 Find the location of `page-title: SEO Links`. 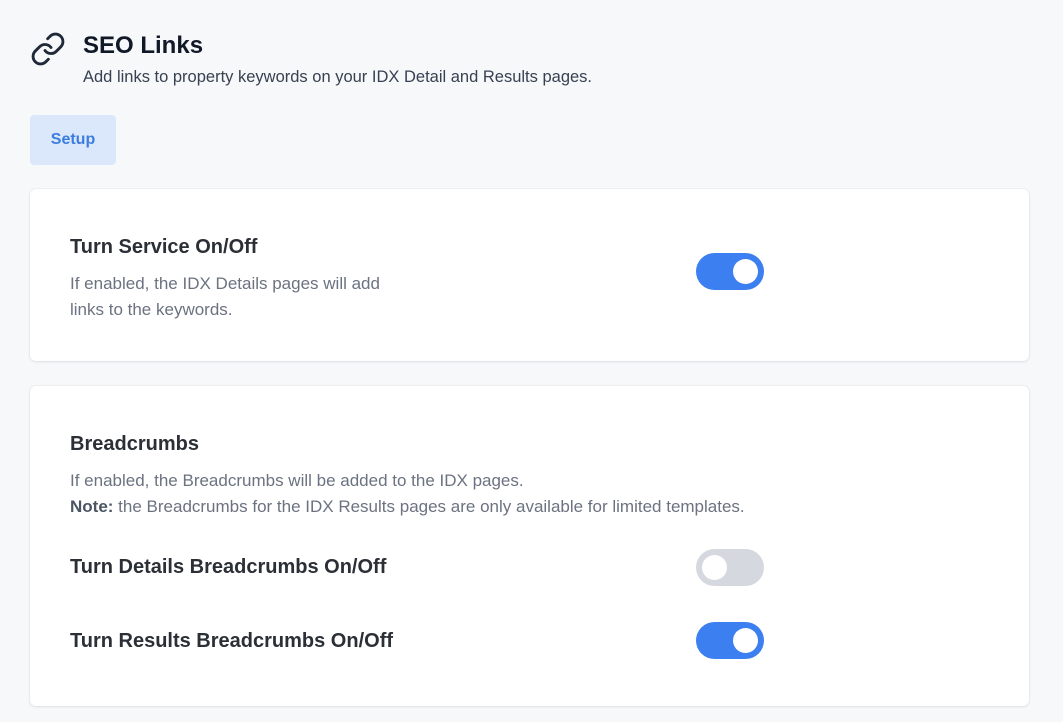

page-title: SEO Links is located at coordinates (143, 45).